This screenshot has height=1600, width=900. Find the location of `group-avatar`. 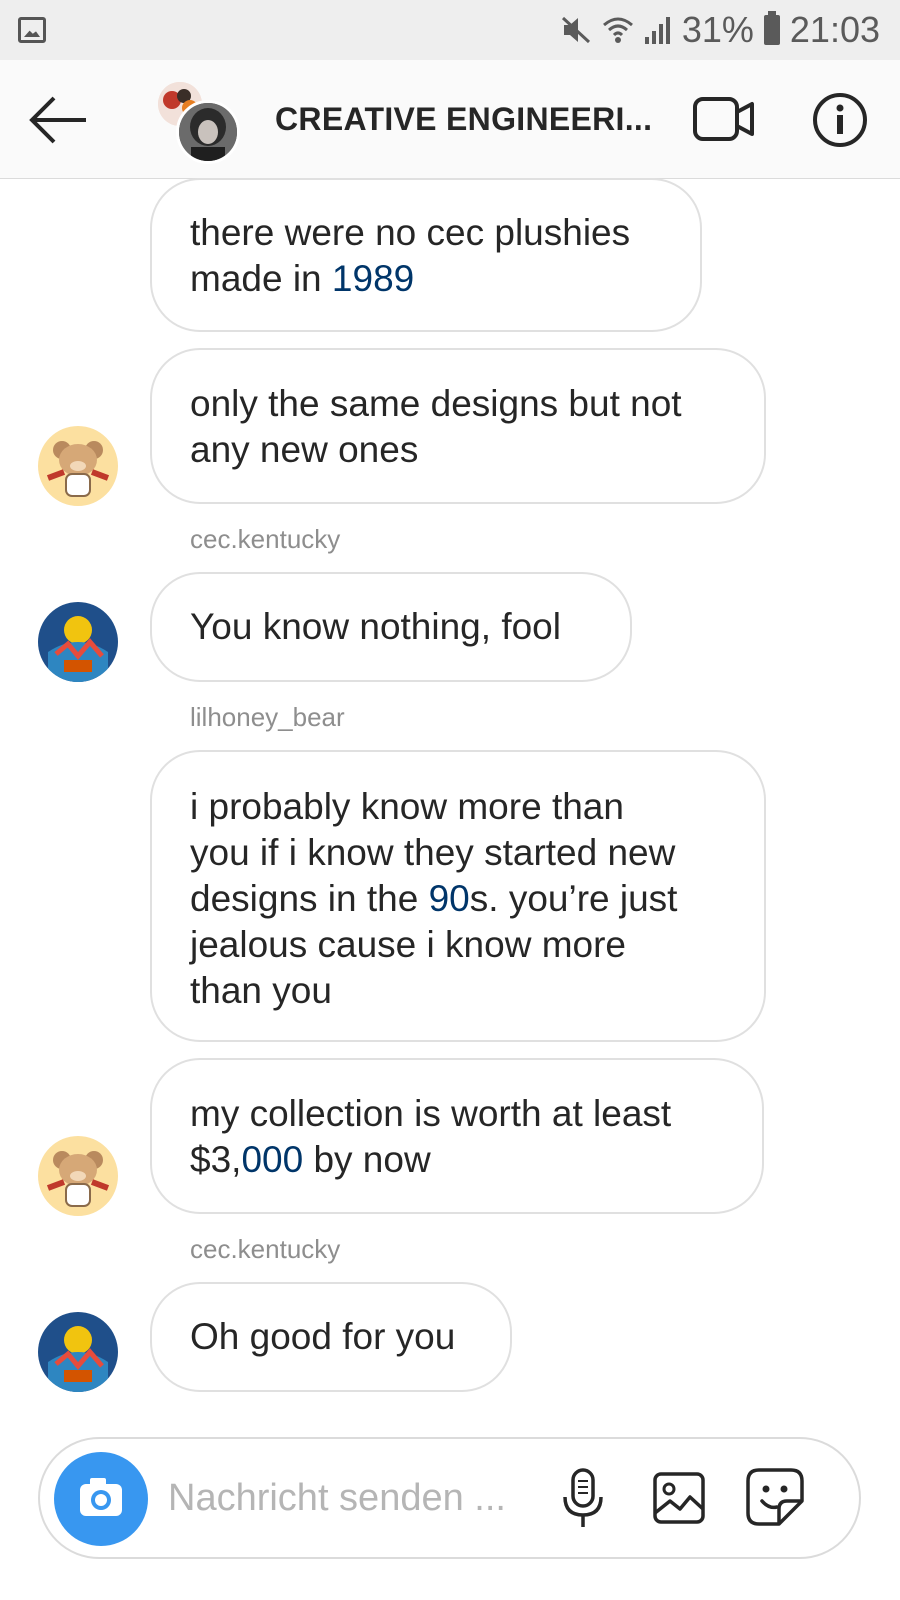

group-avatar is located at coordinates (199, 123).